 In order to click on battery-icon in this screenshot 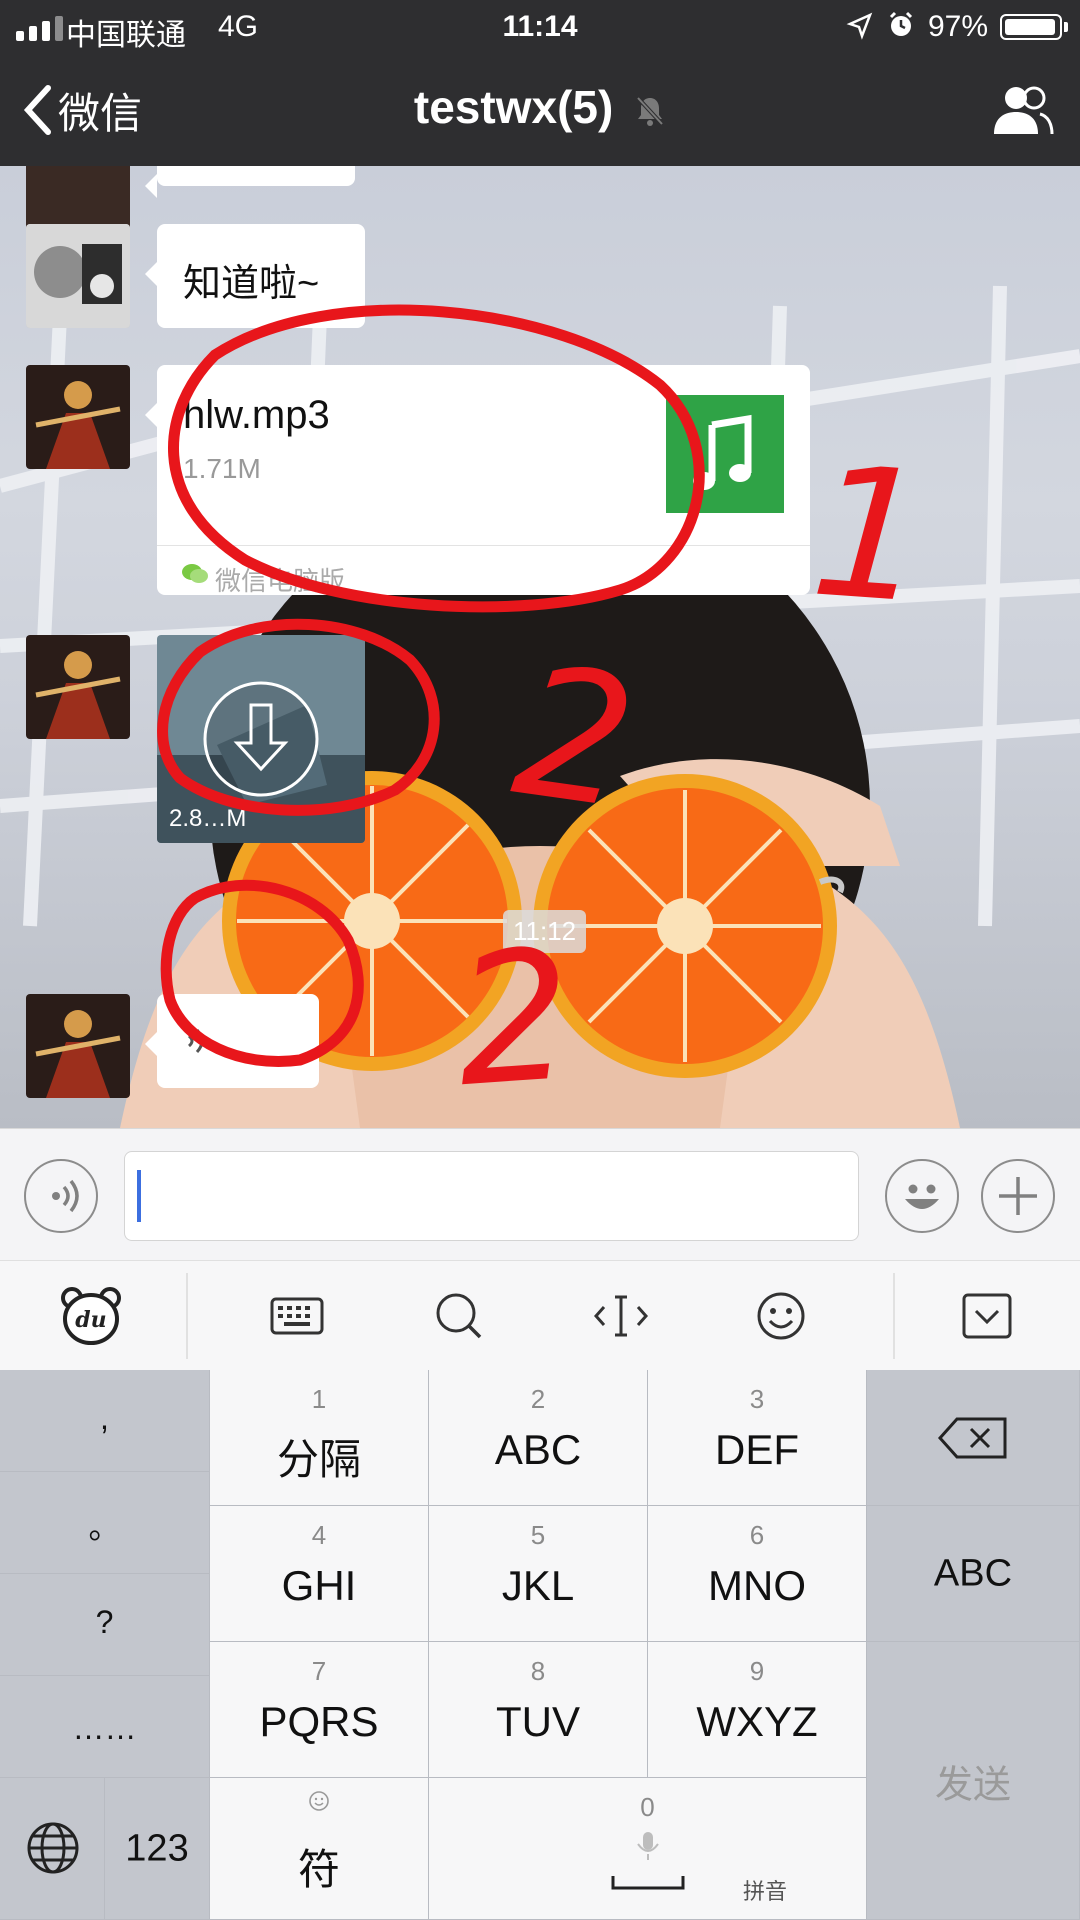, I will do `click(1034, 27)`.